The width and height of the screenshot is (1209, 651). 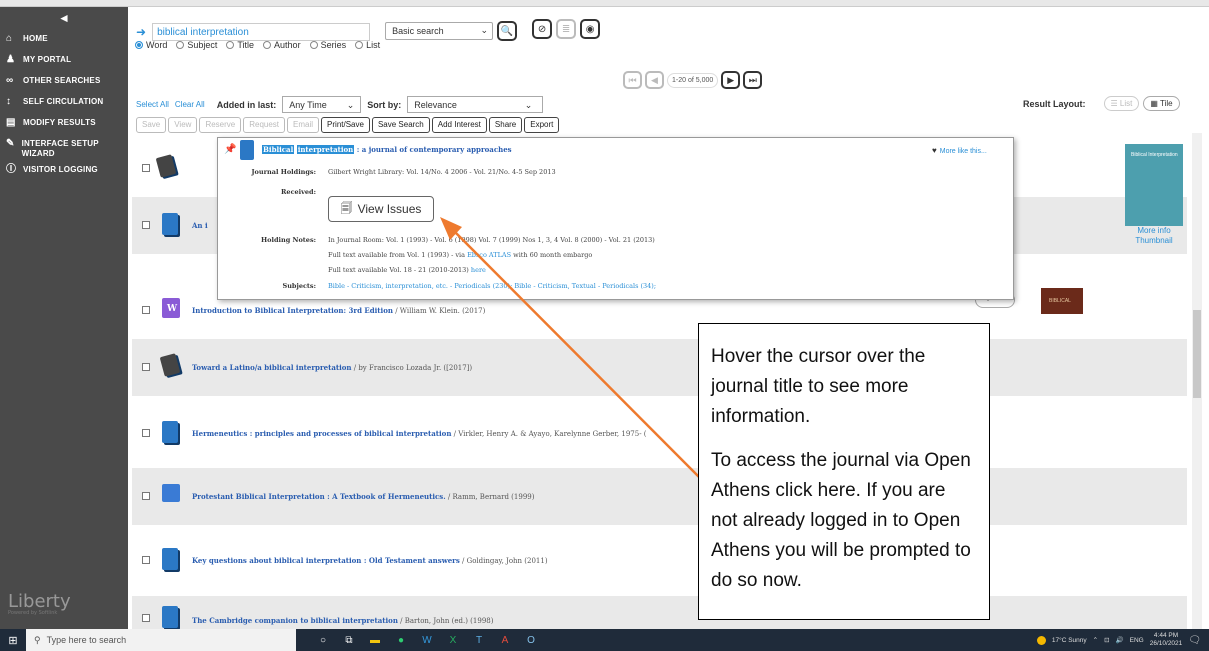 I want to click on tablet-icon, so click(x=170, y=365).